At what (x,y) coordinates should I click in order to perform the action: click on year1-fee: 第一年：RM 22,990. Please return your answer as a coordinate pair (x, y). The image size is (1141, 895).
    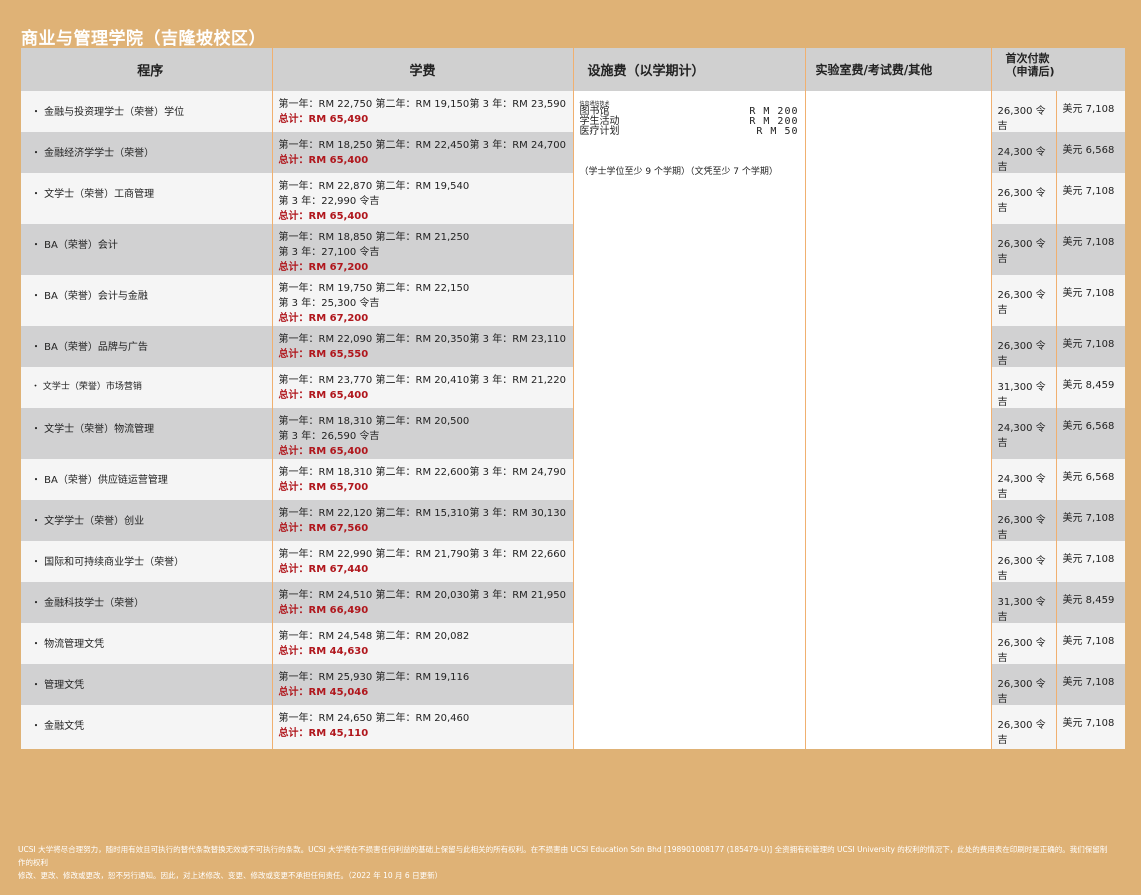
    Looking at the image, I should click on (325, 554).